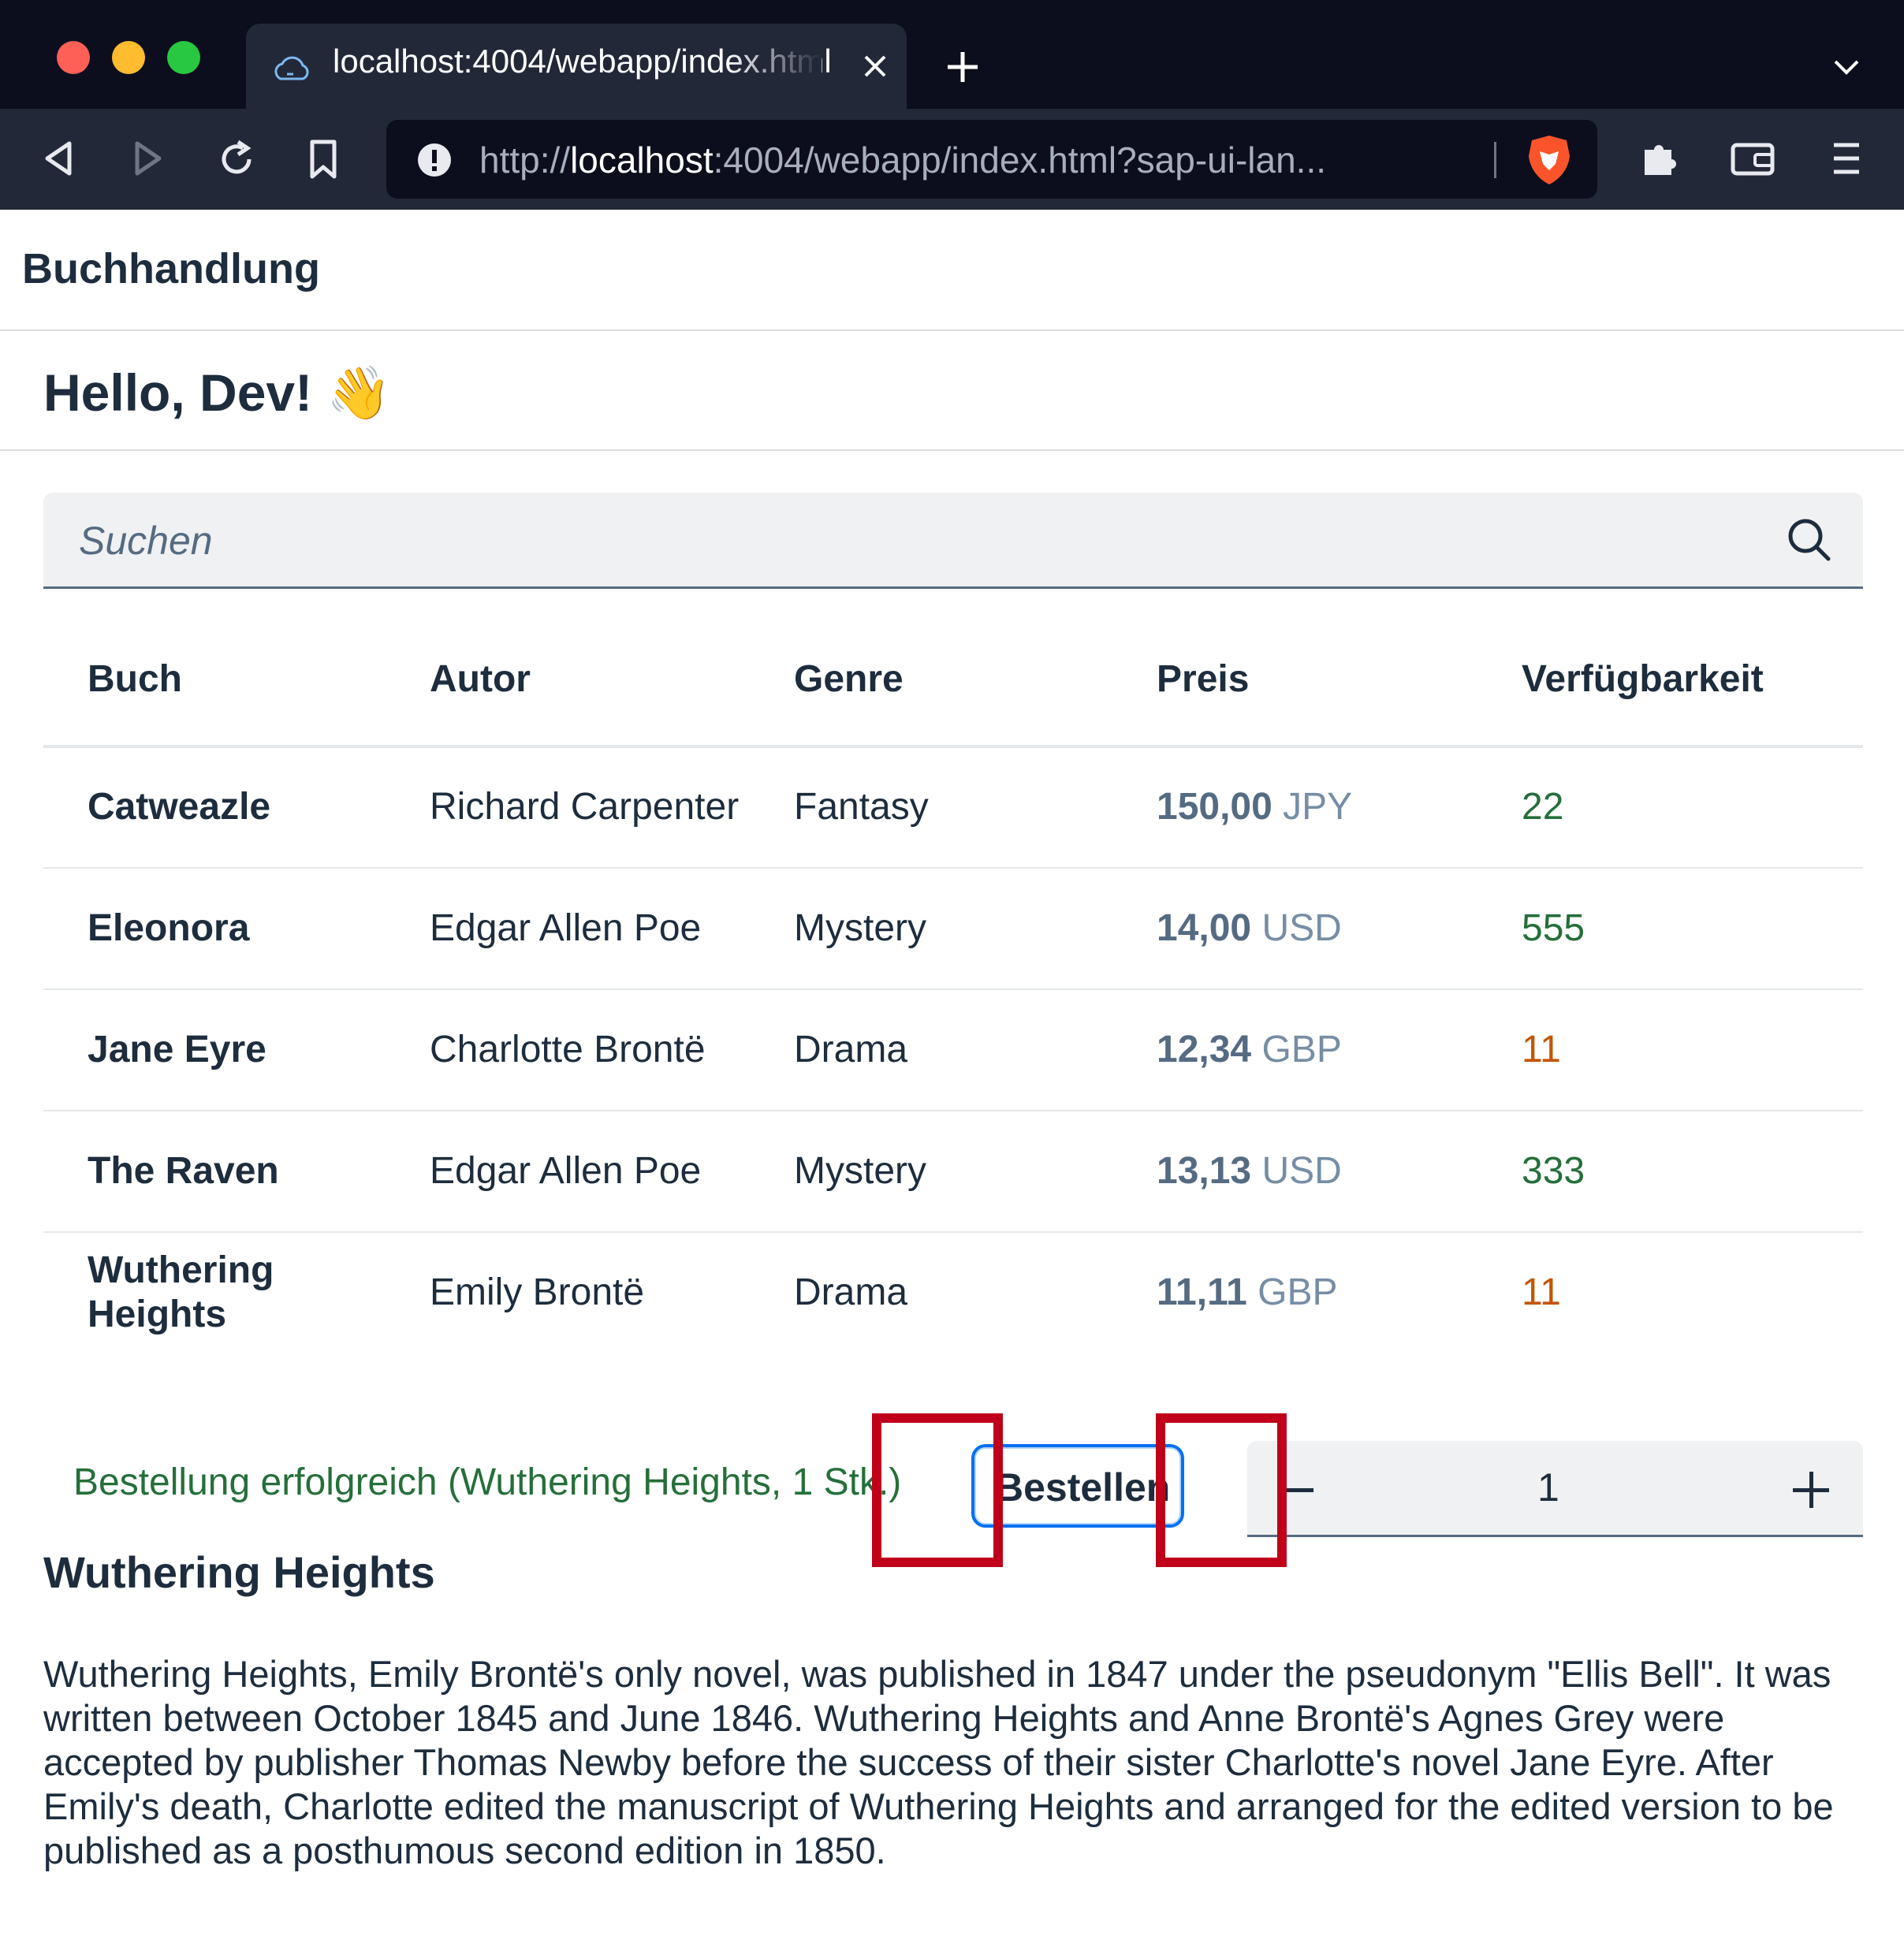 Image resolution: width=1904 pixels, height=1947 pixels. Describe the element at coordinates (585, 807) in the screenshot. I see `book-author: Richard Carpenter` at that location.